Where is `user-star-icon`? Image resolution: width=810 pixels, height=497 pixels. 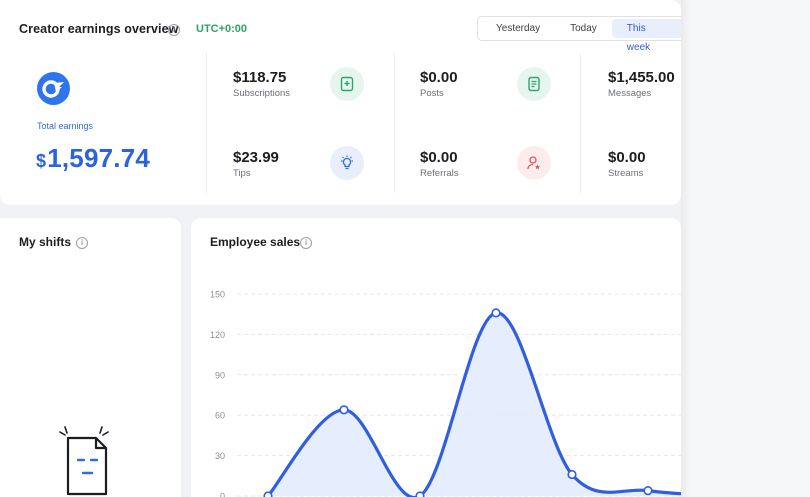 user-star-icon is located at coordinates (534, 163).